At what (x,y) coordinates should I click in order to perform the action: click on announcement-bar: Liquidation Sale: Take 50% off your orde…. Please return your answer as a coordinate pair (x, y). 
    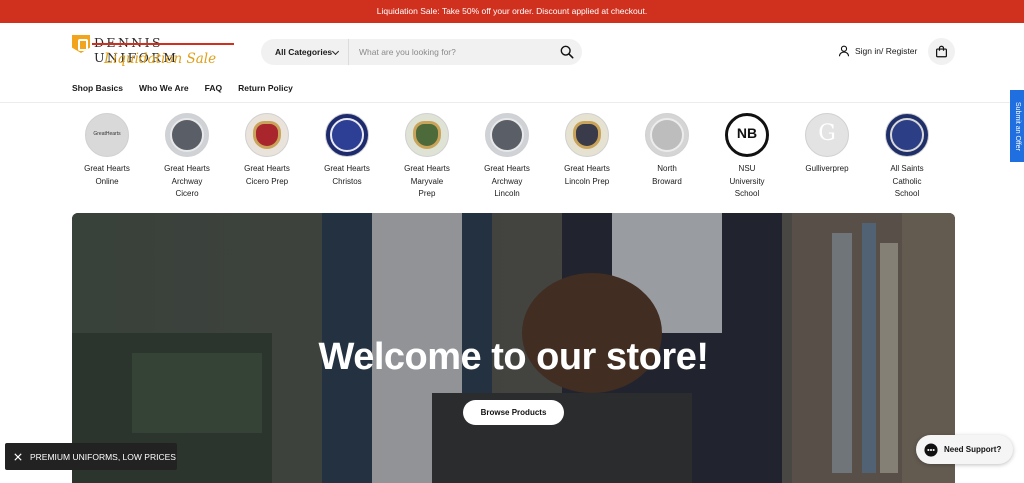
    Looking at the image, I should click on (512, 11).